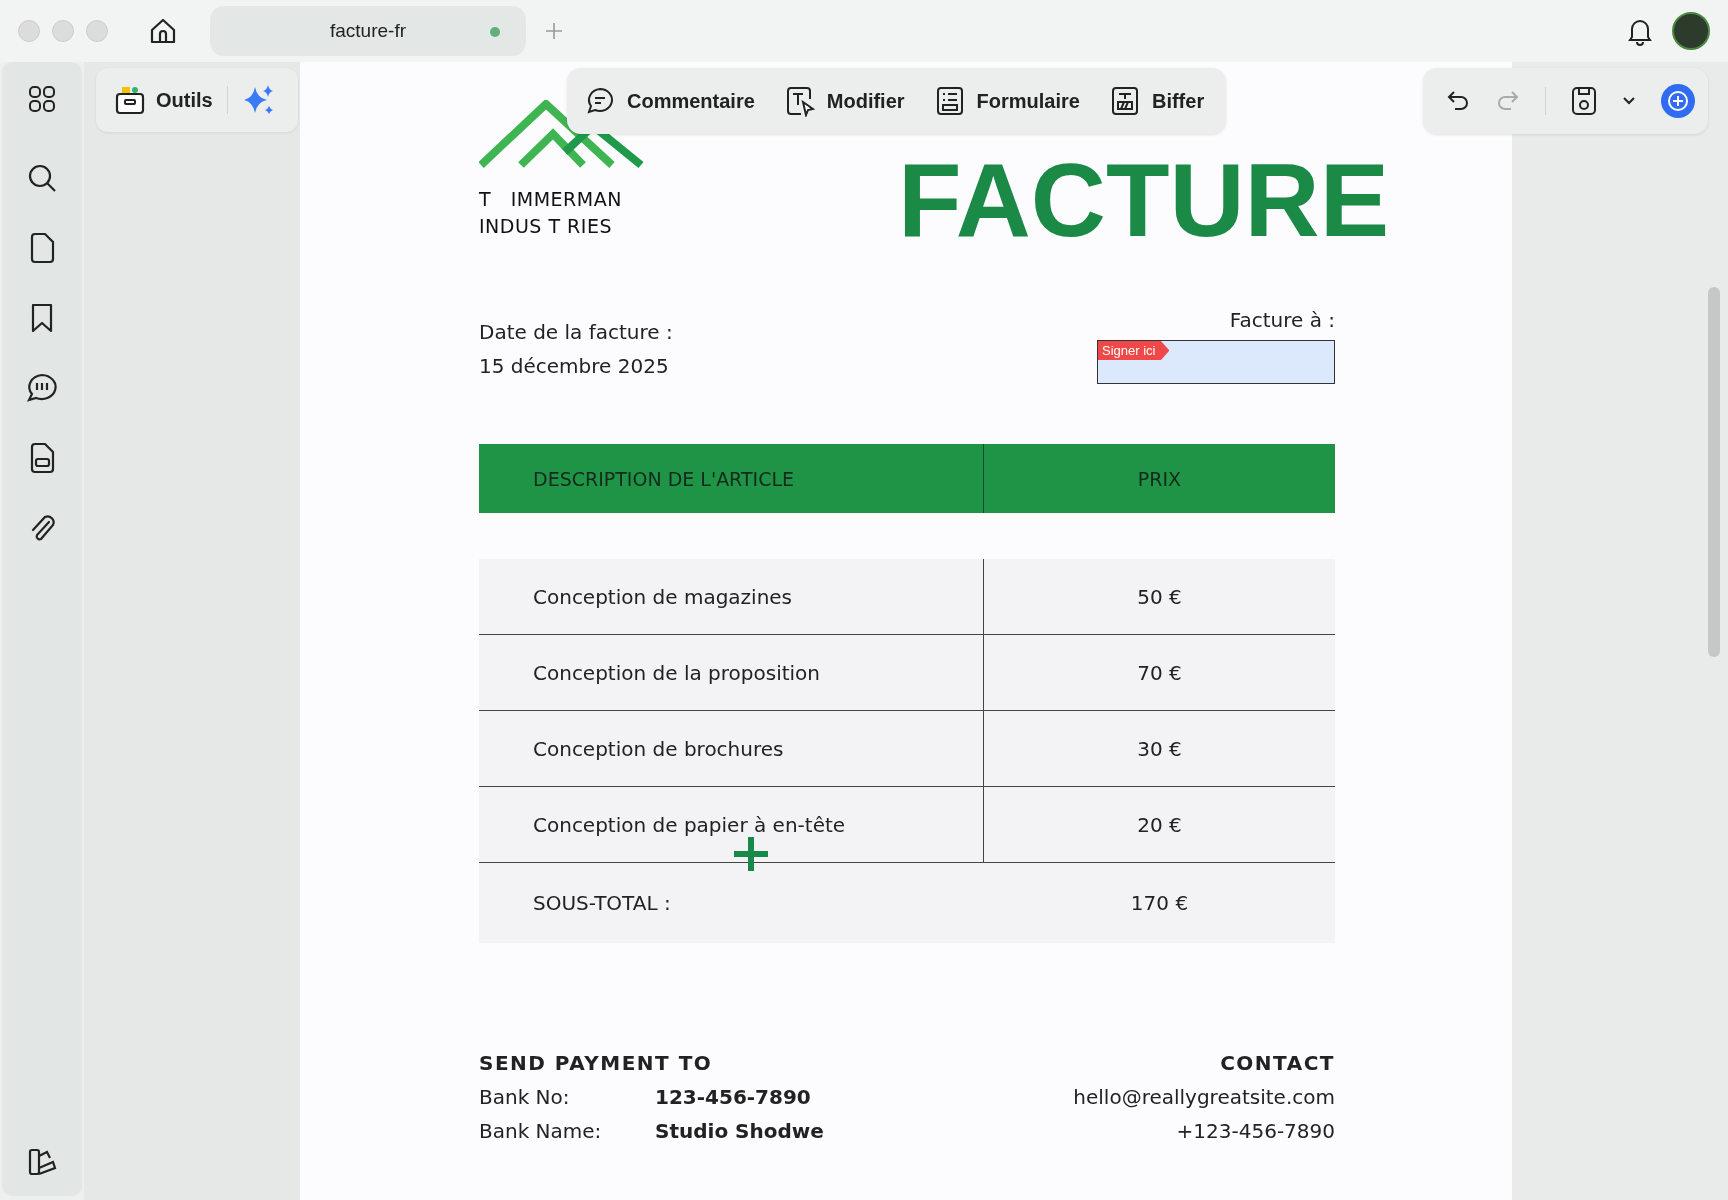 The image size is (1728, 1200). I want to click on text-cursor-icon, so click(799, 101).